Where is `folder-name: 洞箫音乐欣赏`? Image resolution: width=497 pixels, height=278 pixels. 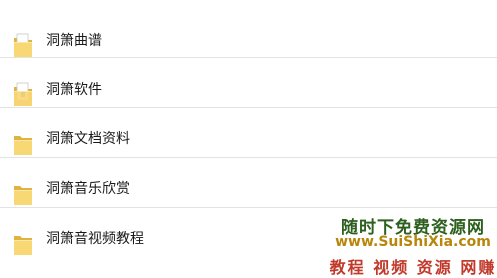 folder-name: 洞箫音乐欣赏 is located at coordinates (88, 189).